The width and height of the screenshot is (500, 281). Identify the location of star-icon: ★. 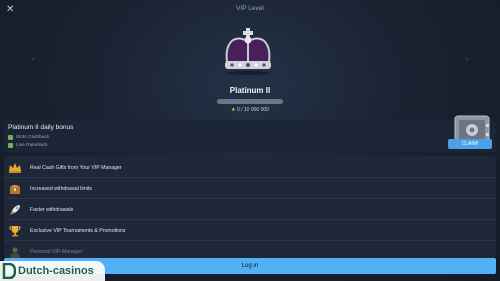
(233, 110).